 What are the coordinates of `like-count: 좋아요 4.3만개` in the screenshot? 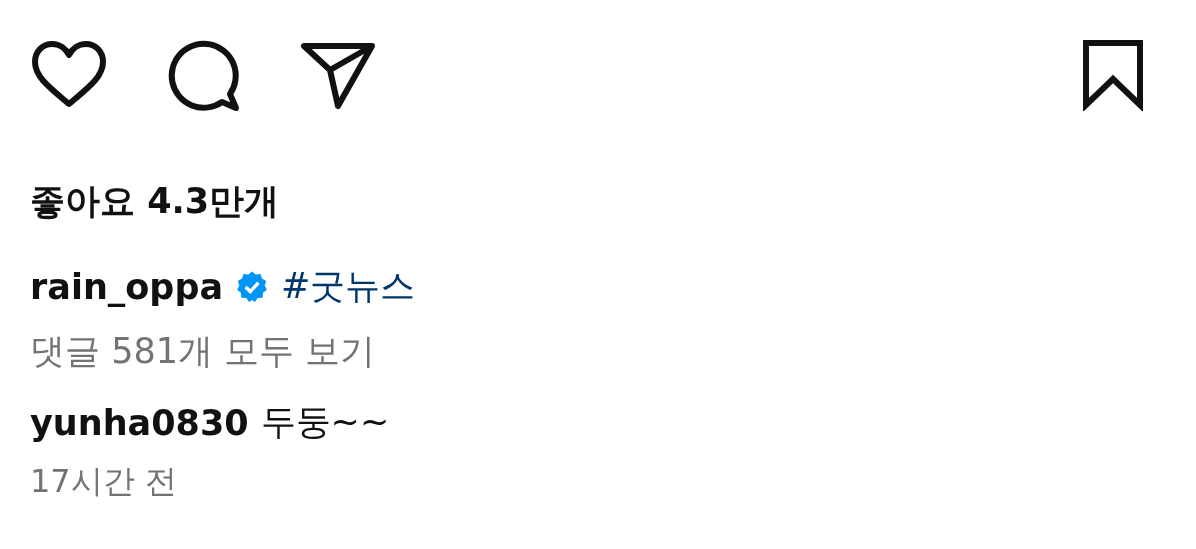 It's located at (588, 201).